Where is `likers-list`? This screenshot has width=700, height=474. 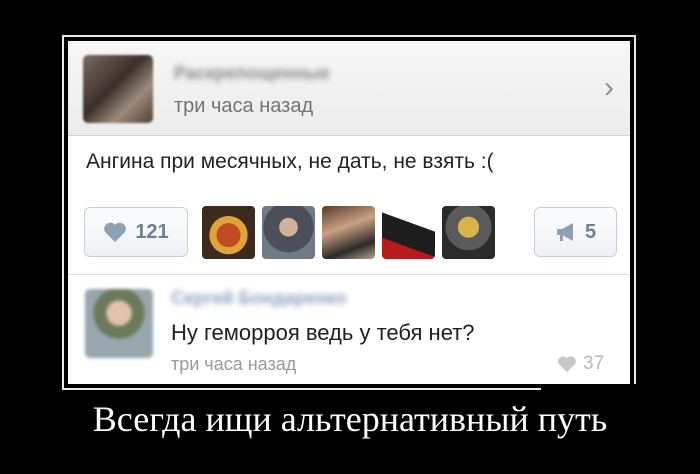
likers-list is located at coordinates (348, 232).